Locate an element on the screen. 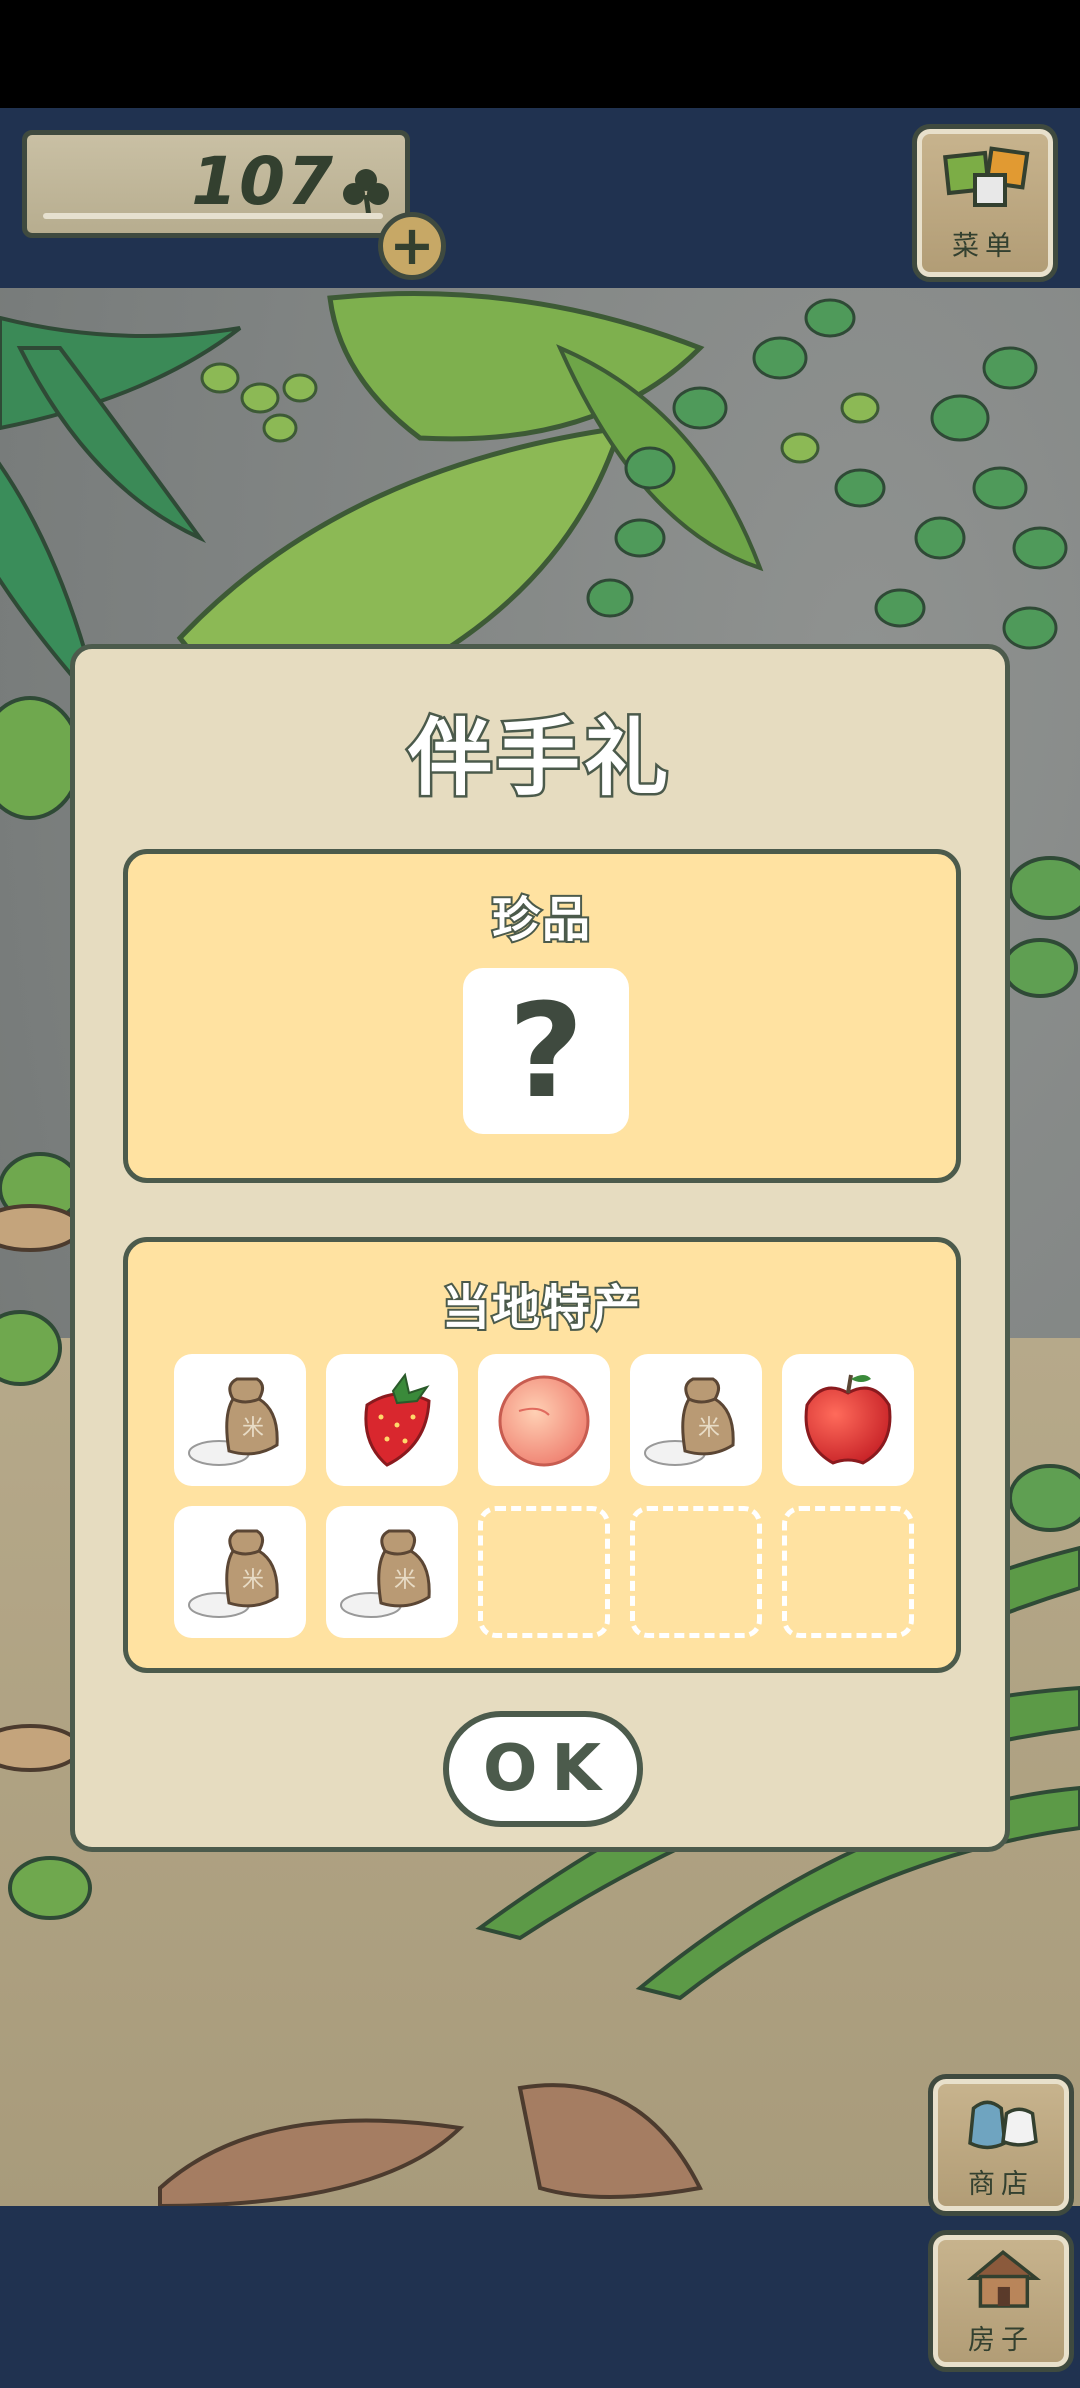 Image resolution: width=1080 pixels, height=2388 pixels. strawberry-icon is located at coordinates (397, 1419).